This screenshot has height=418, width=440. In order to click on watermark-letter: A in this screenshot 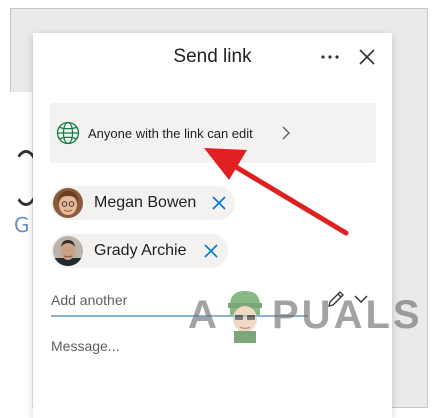, I will do `click(204, 315)`.